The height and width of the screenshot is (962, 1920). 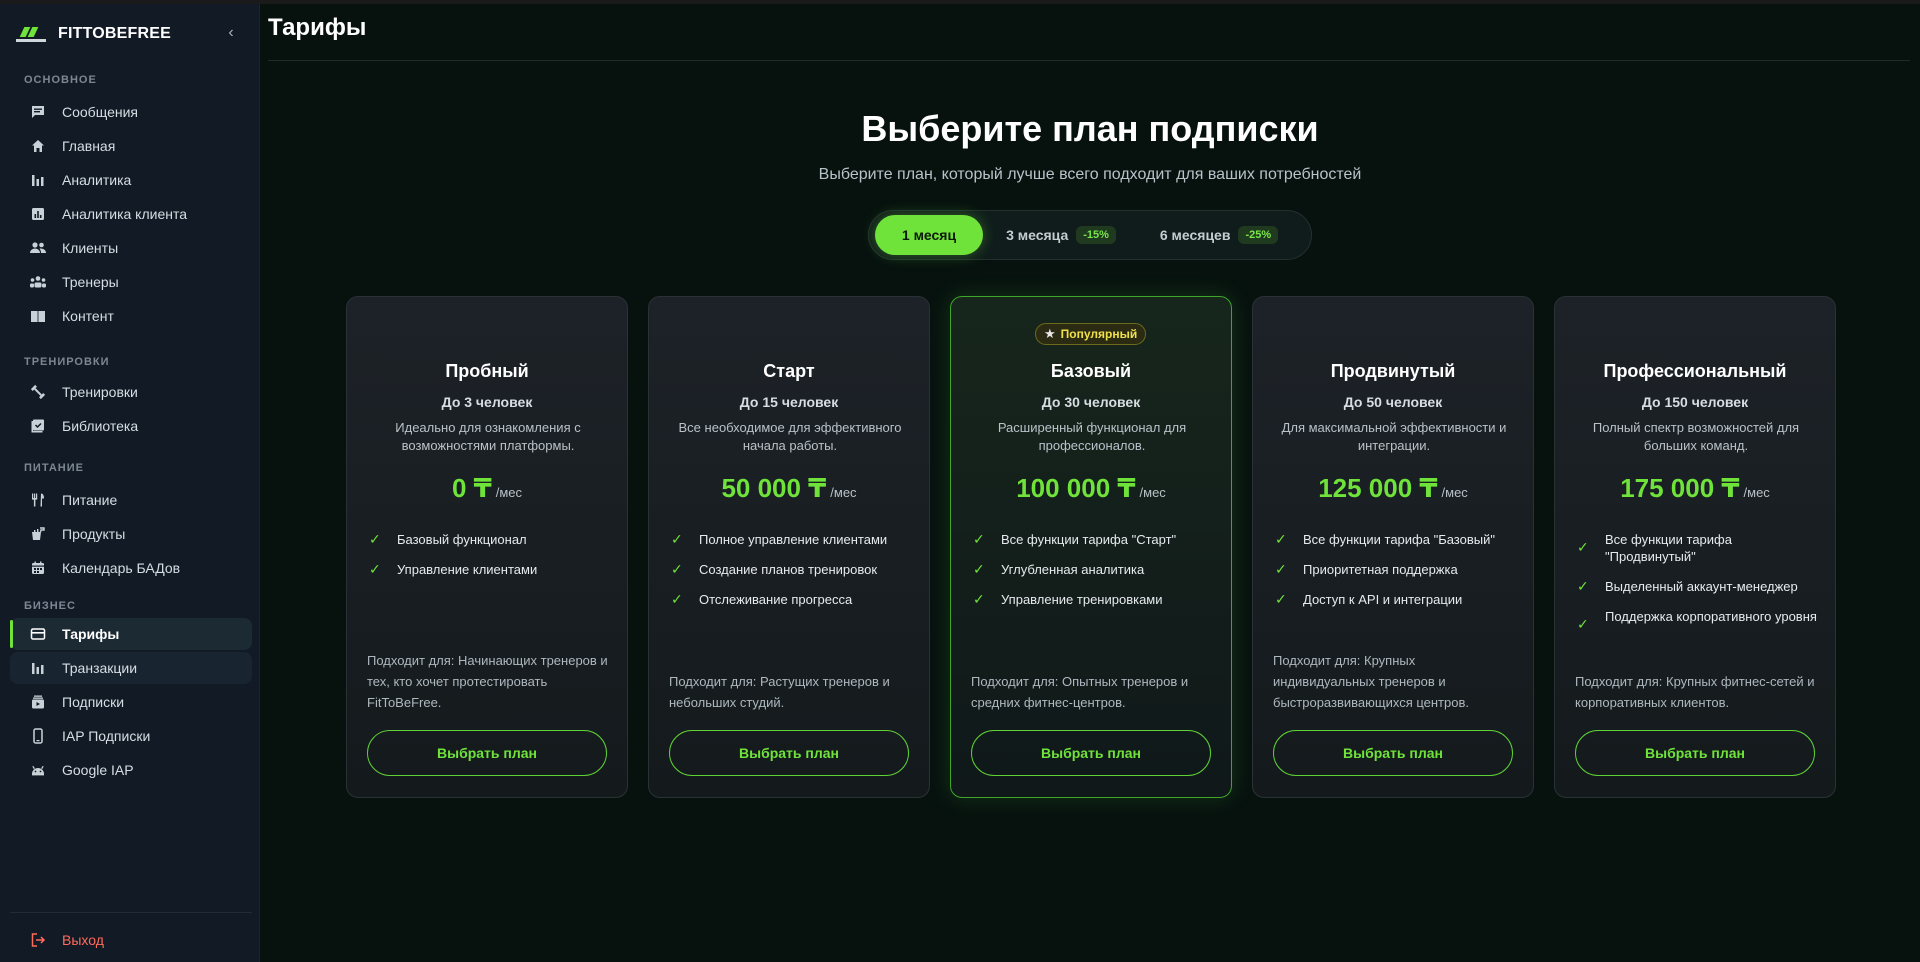 I want to click on sidebar-item-clients: Клиенты, so click(x=131, y=248).